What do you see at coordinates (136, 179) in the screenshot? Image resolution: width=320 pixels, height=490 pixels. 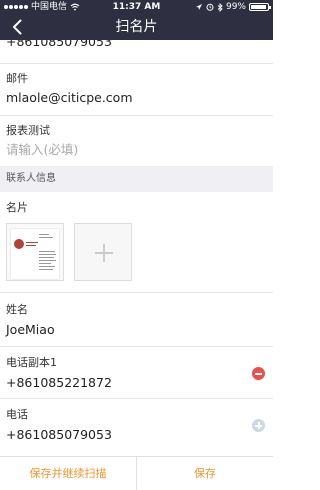 I see `contact-section-header: 联系人信息` at bounding box center [136, 179].